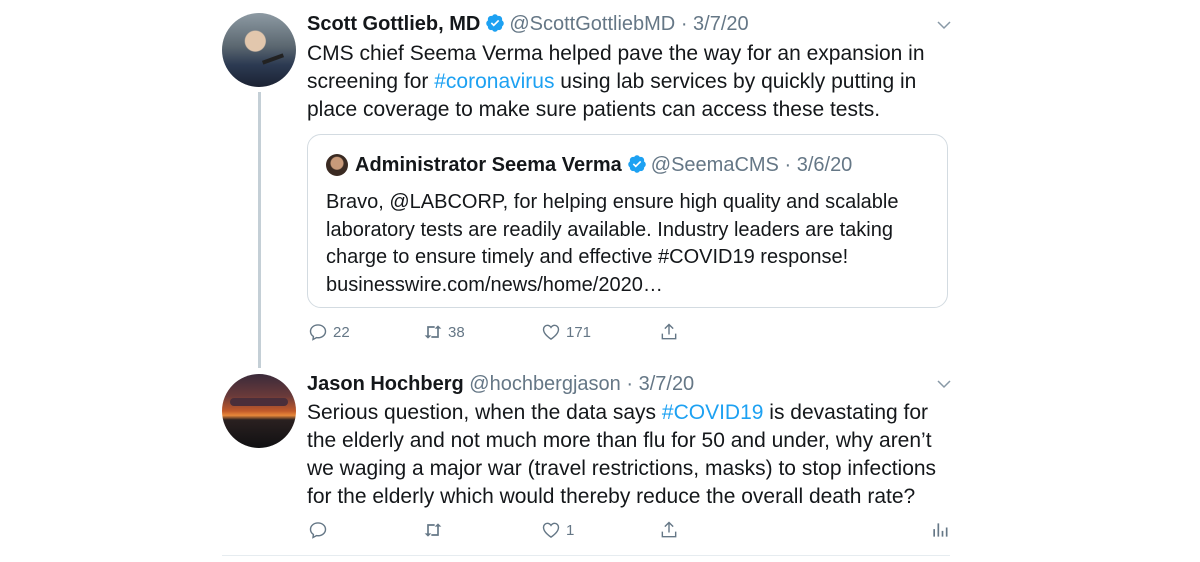 Image resolution: width=1200 pixels, height=562 pixels. I want to click on tweet-header: Jason Hochberg @hochbergjason · 3/7/20, so click(500, 384).